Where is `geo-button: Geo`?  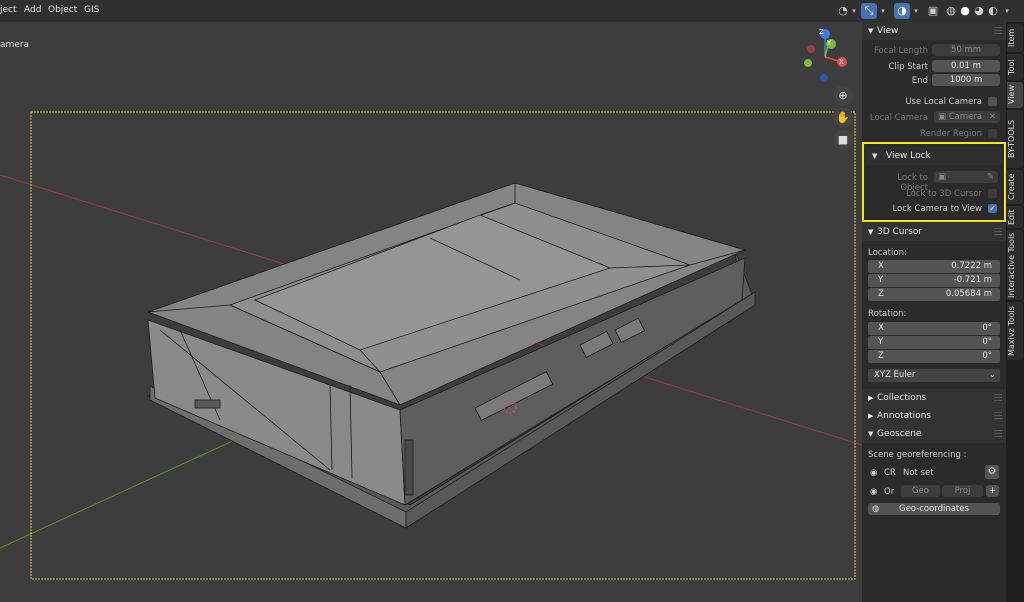 geo-button: Geo is located at coordinates (920, 491).